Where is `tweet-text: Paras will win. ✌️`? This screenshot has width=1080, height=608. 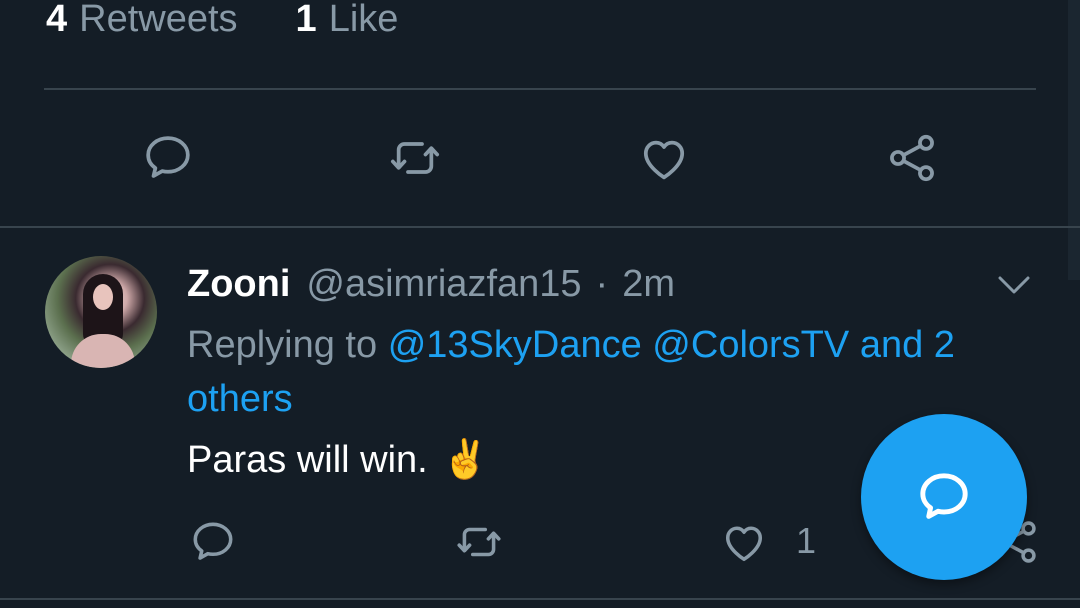
tweet-text: Paras will win. ✌️ is located at coordinates (338, 460).